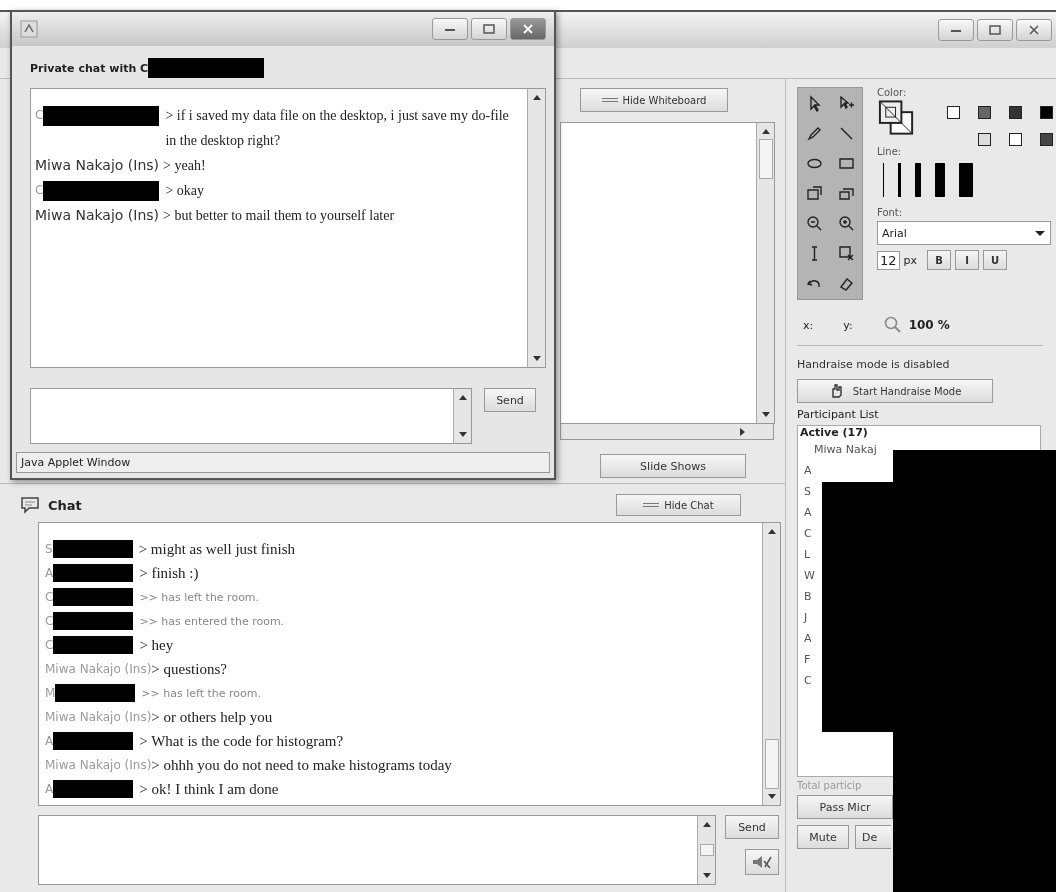  Describe the element at coordinates (29, 29) in the screenshot. I see `applet-icon` at that location.